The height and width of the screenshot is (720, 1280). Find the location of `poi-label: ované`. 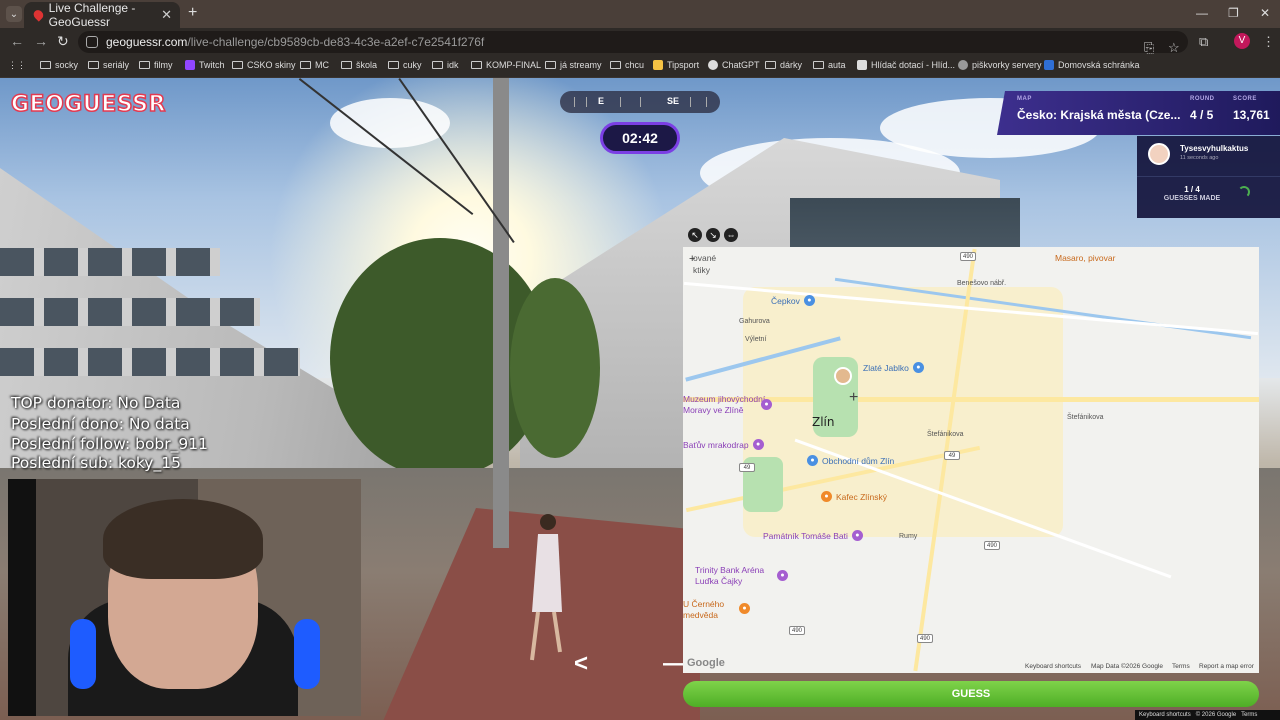

poi-label: ované is located at coordinates (705, 258).